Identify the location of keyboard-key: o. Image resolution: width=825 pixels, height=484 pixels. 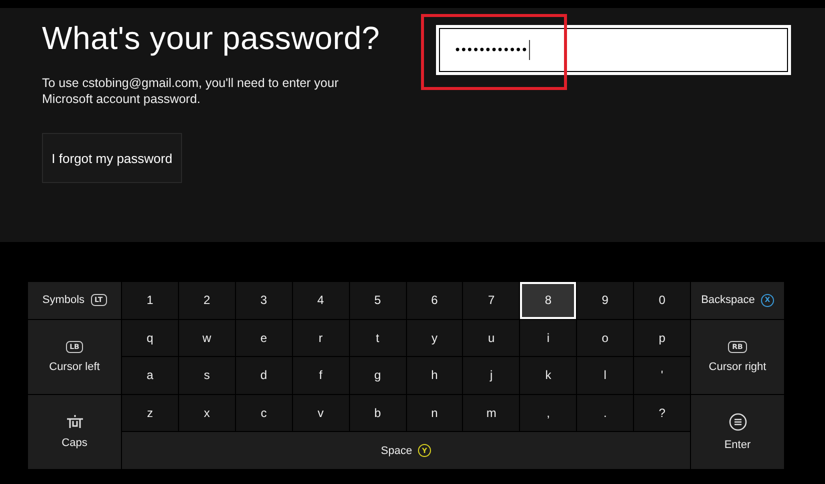
(605, 338).